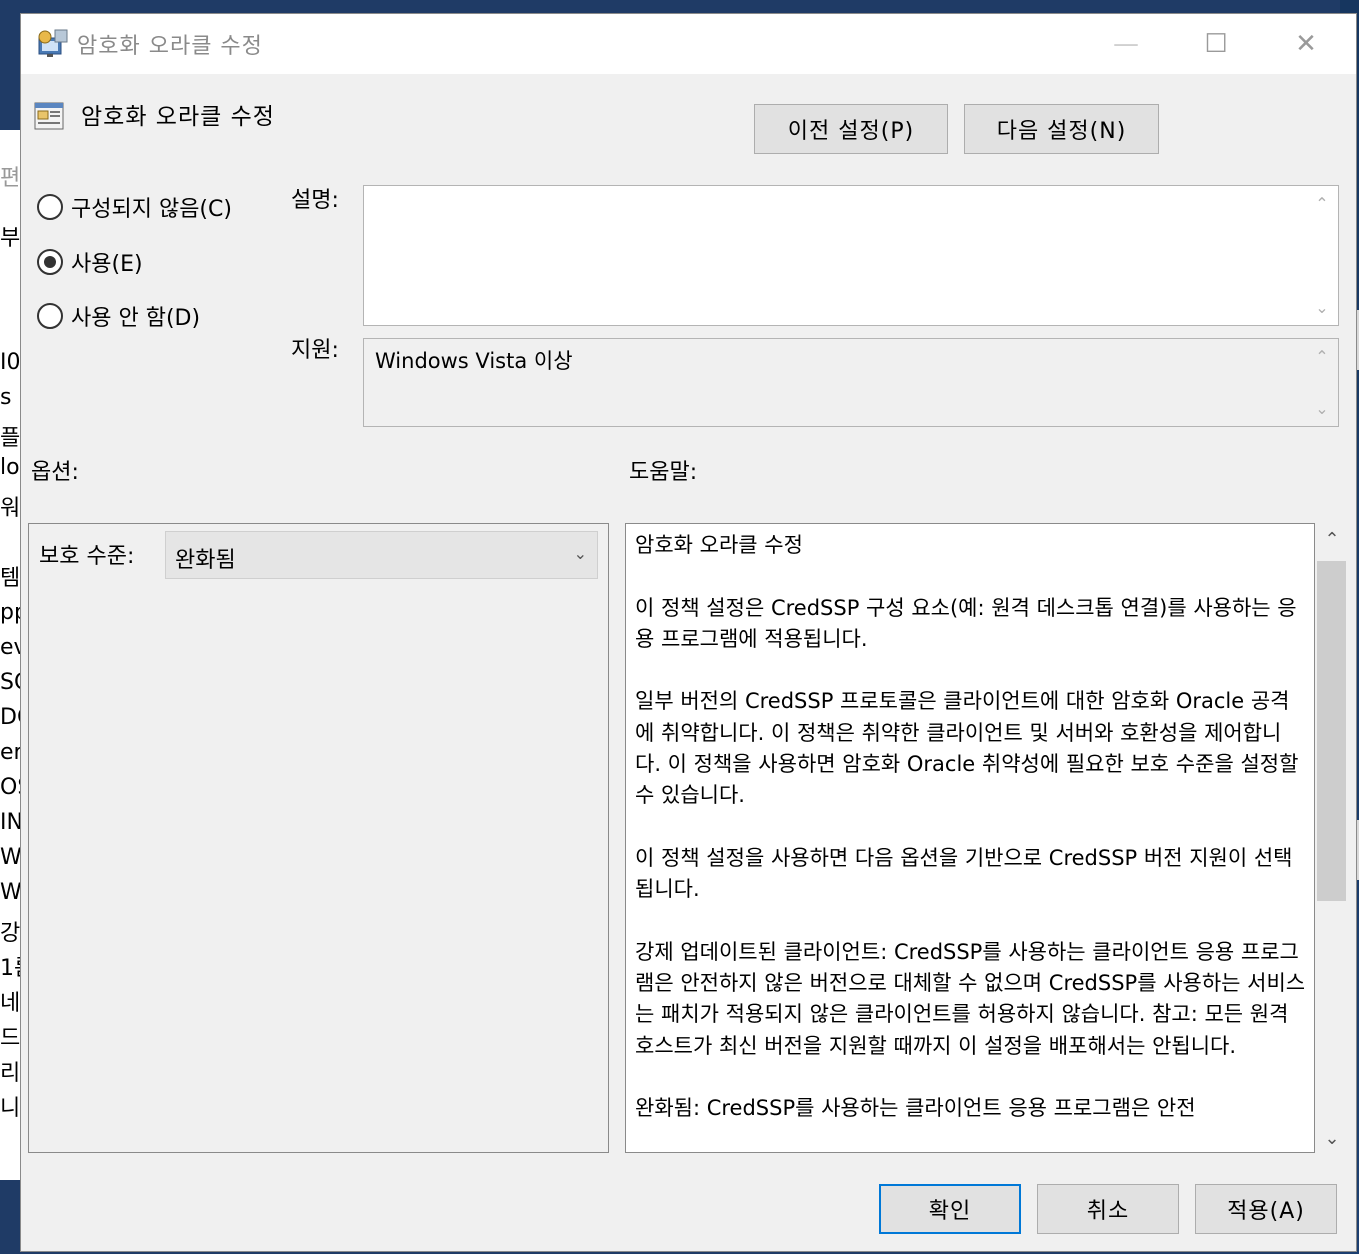 Image resolution: width=1359 pixels, height=1254 pixels. What do you see at coordinates (950, 1209) in the screenshot?
I see `ok-button: 확인` at bounding box center [950, 1209].